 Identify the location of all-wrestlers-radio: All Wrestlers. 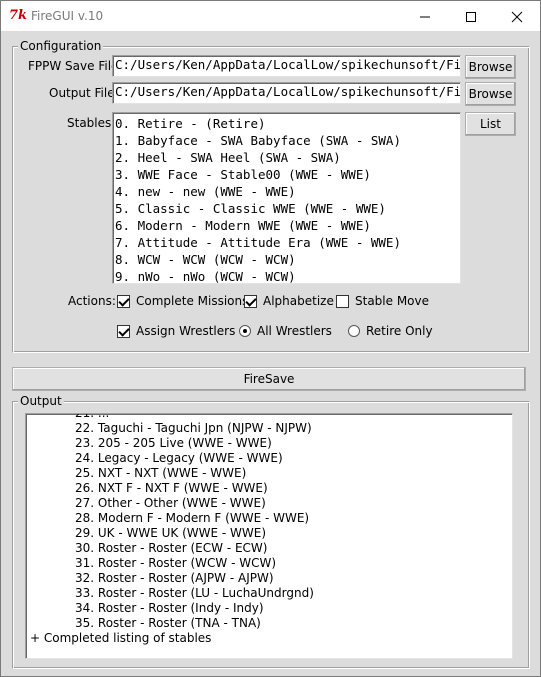
(285, 331).